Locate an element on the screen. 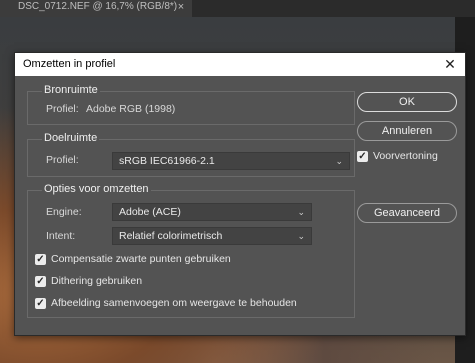 This screenshot has width=475, height=363. source-space-heading: Bronruimte is located at coordinates (71, 90).